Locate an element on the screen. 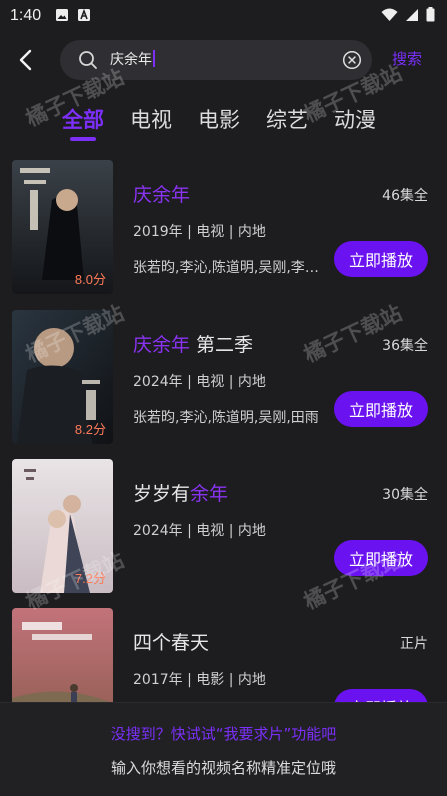  search-query-text: 庆余年 is located at coordinates (132, 60).